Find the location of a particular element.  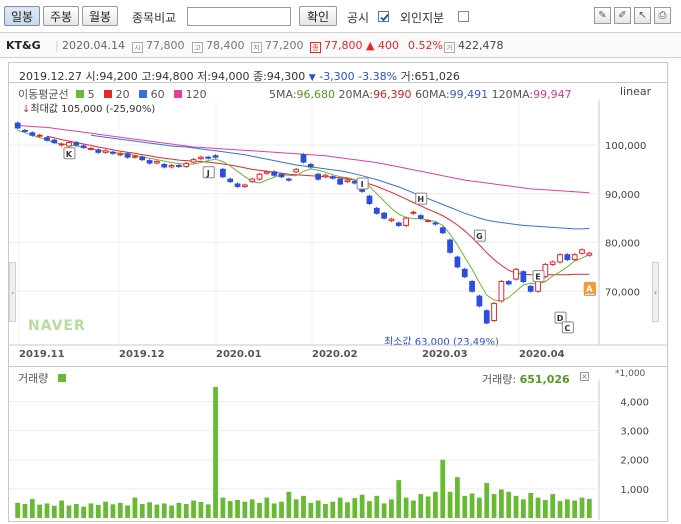

svg-text: I is located at coordinates (362, 184).